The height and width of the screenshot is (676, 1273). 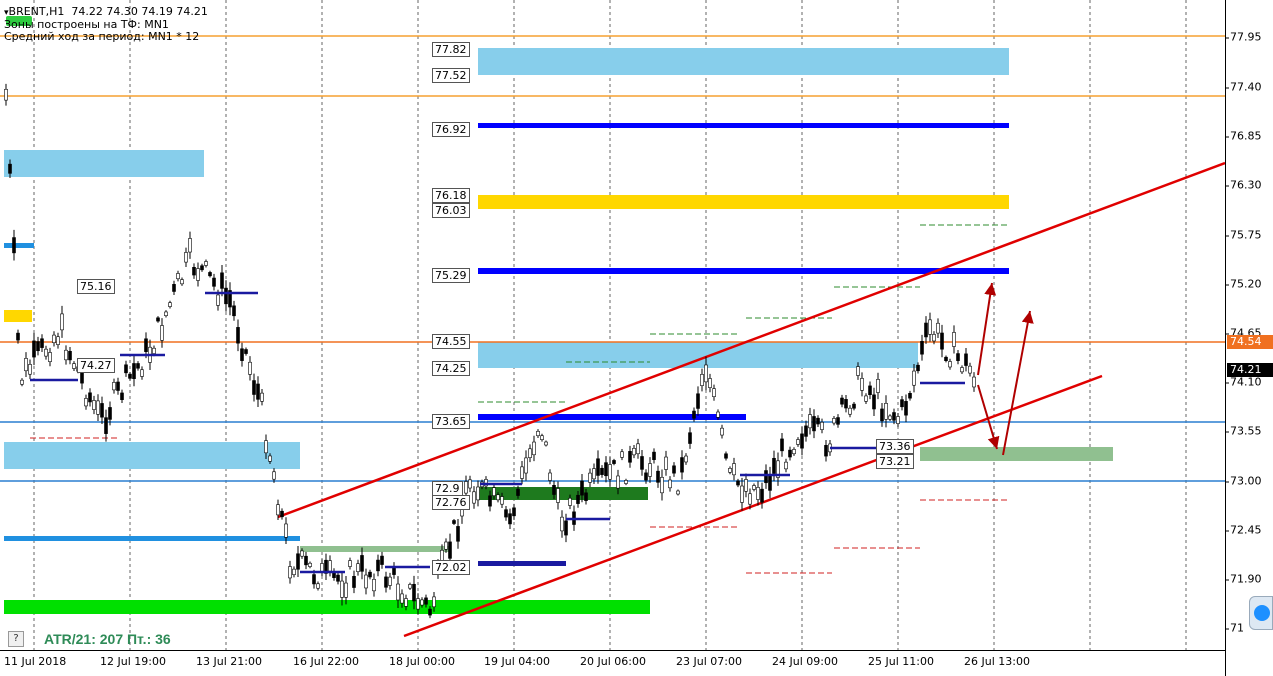 I want to click on zone-label: 74.25, so click(x=451, y=368).